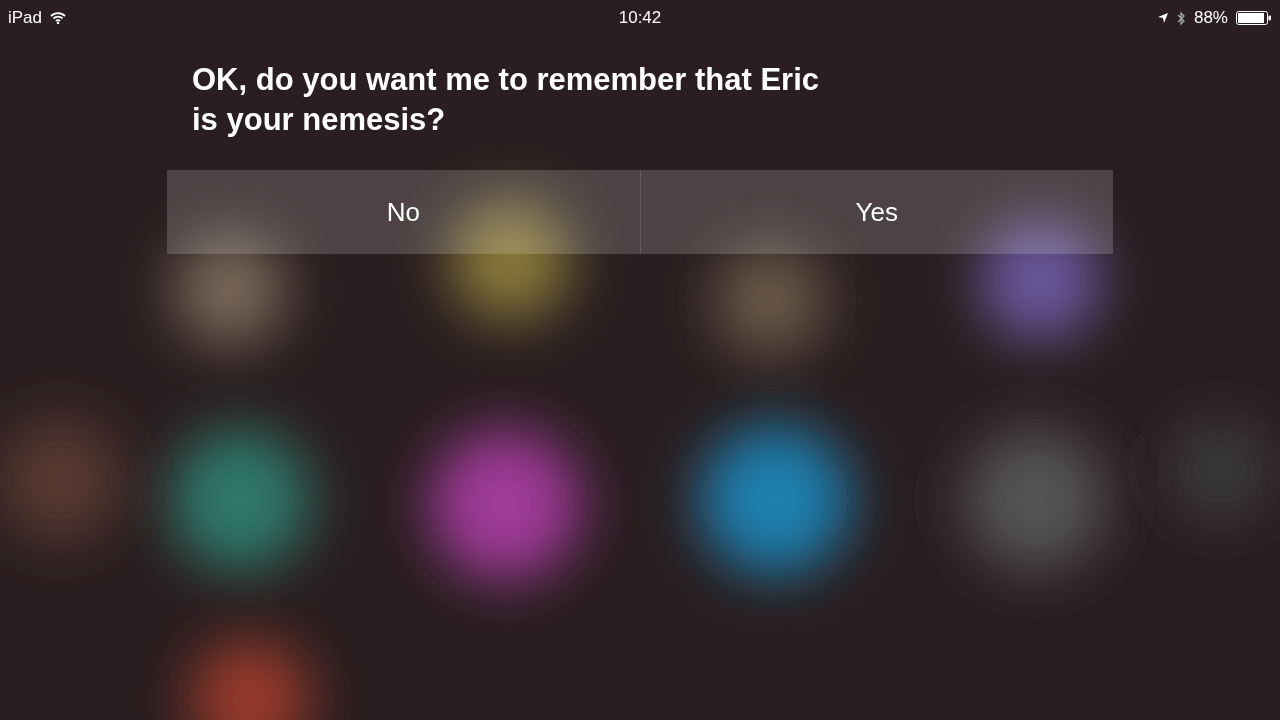  I want to click on answer-button: Yes, so click(876, 212).